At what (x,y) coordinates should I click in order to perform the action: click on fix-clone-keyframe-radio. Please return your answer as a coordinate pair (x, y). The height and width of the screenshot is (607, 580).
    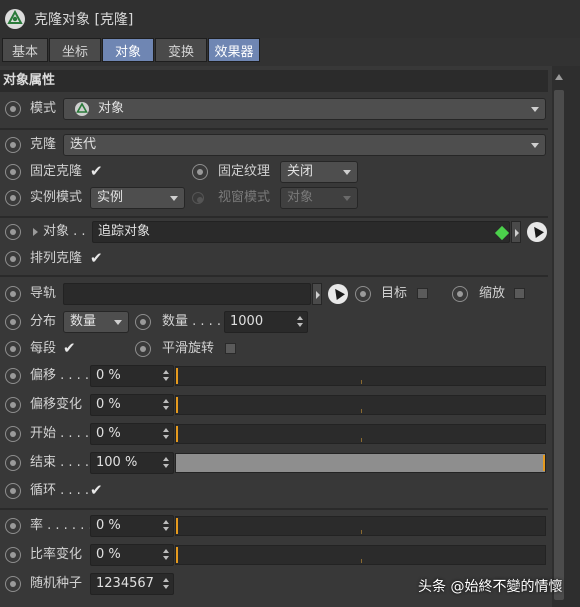
    Looking at the image, I should click on (13, 172).